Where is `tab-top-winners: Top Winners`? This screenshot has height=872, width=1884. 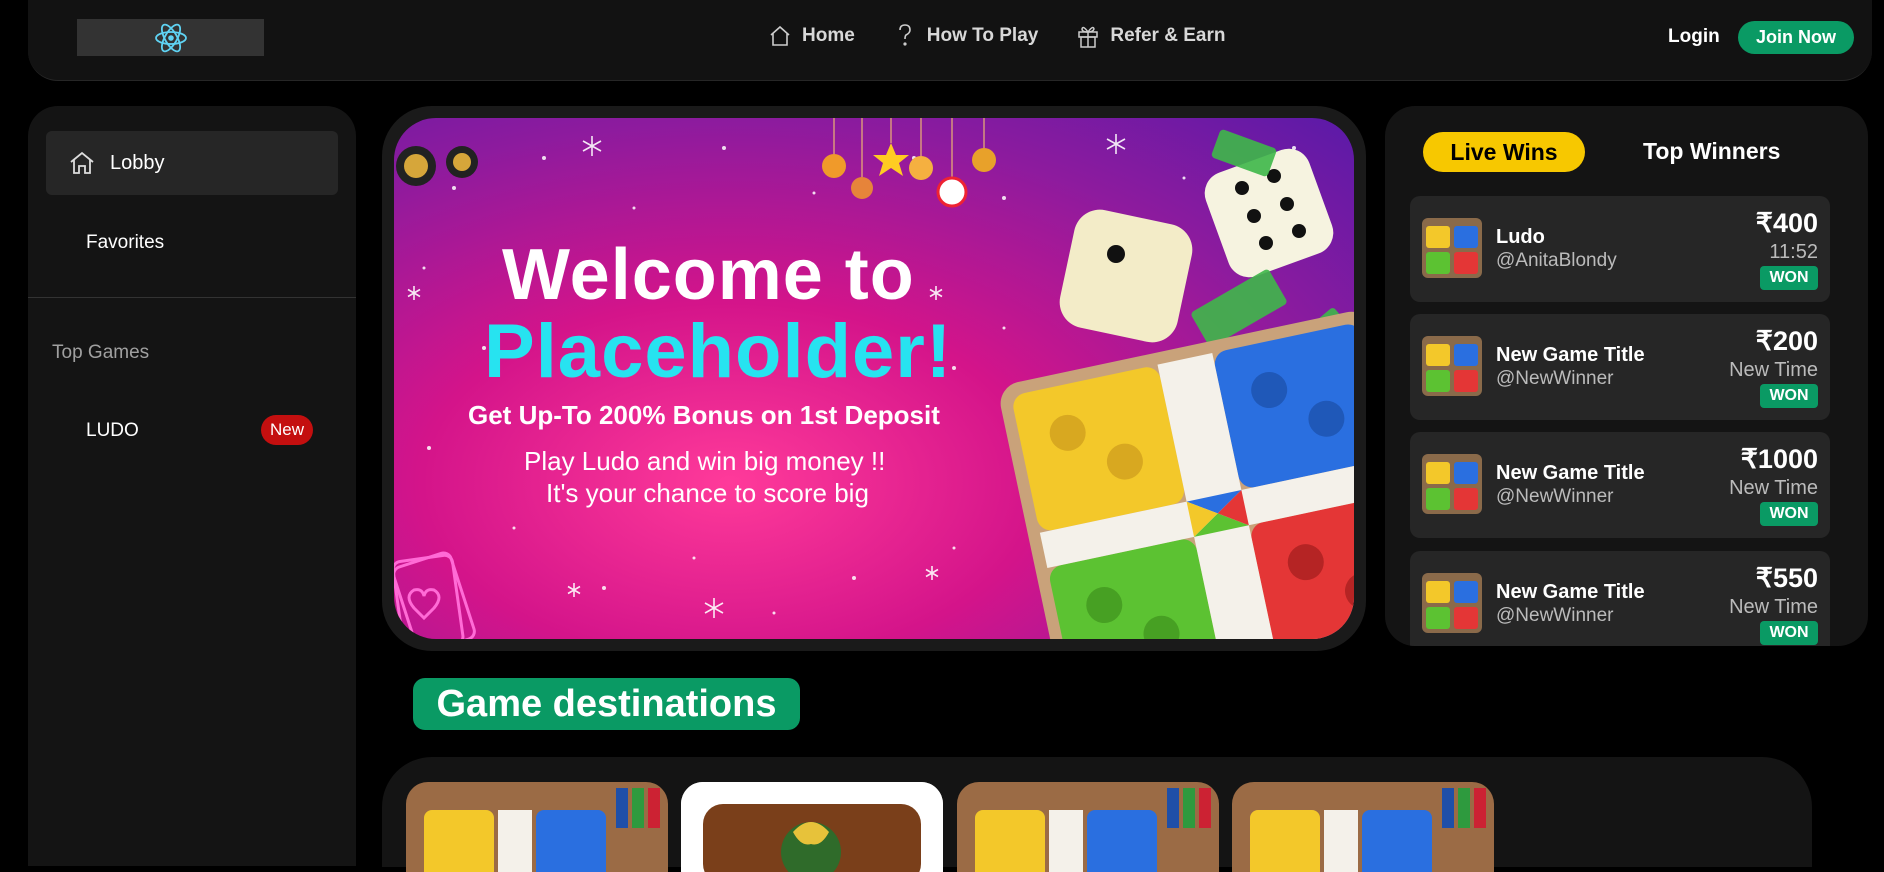 tab-top-winners: Top Winners is located at coordinates (1711, 151).